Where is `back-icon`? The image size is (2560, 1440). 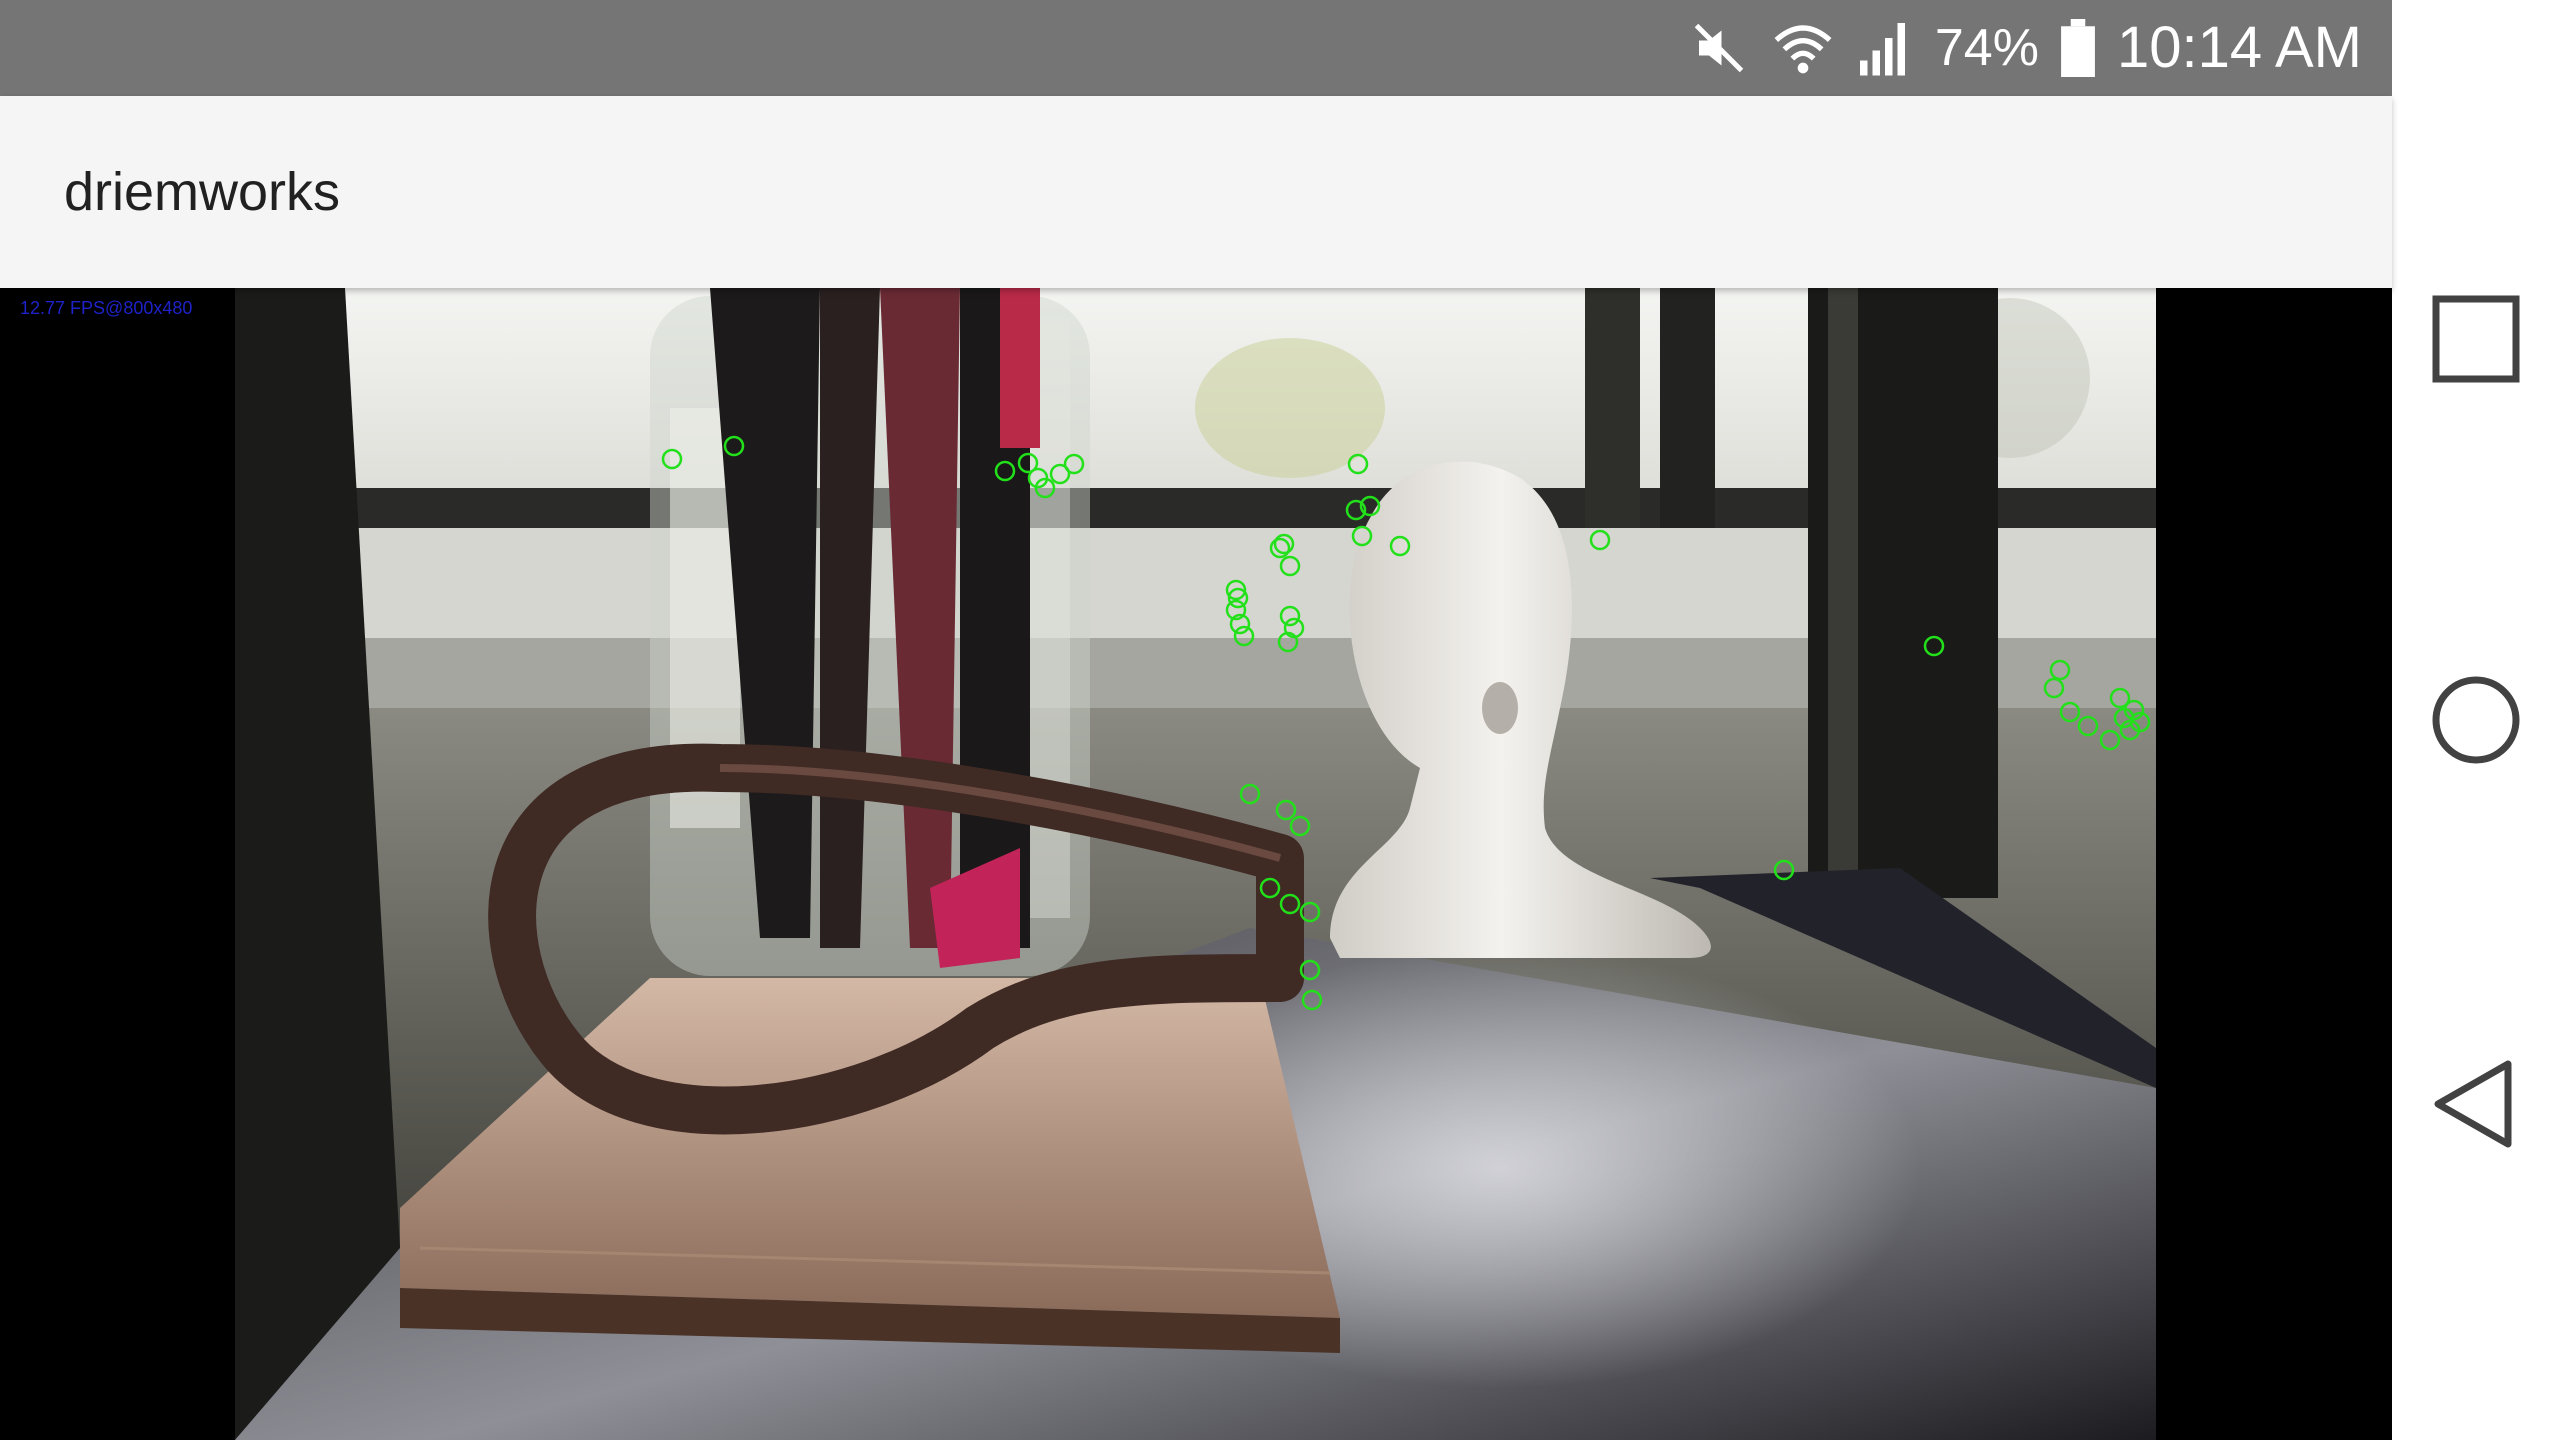
back-icon is located at coordinates (2473, 1104).